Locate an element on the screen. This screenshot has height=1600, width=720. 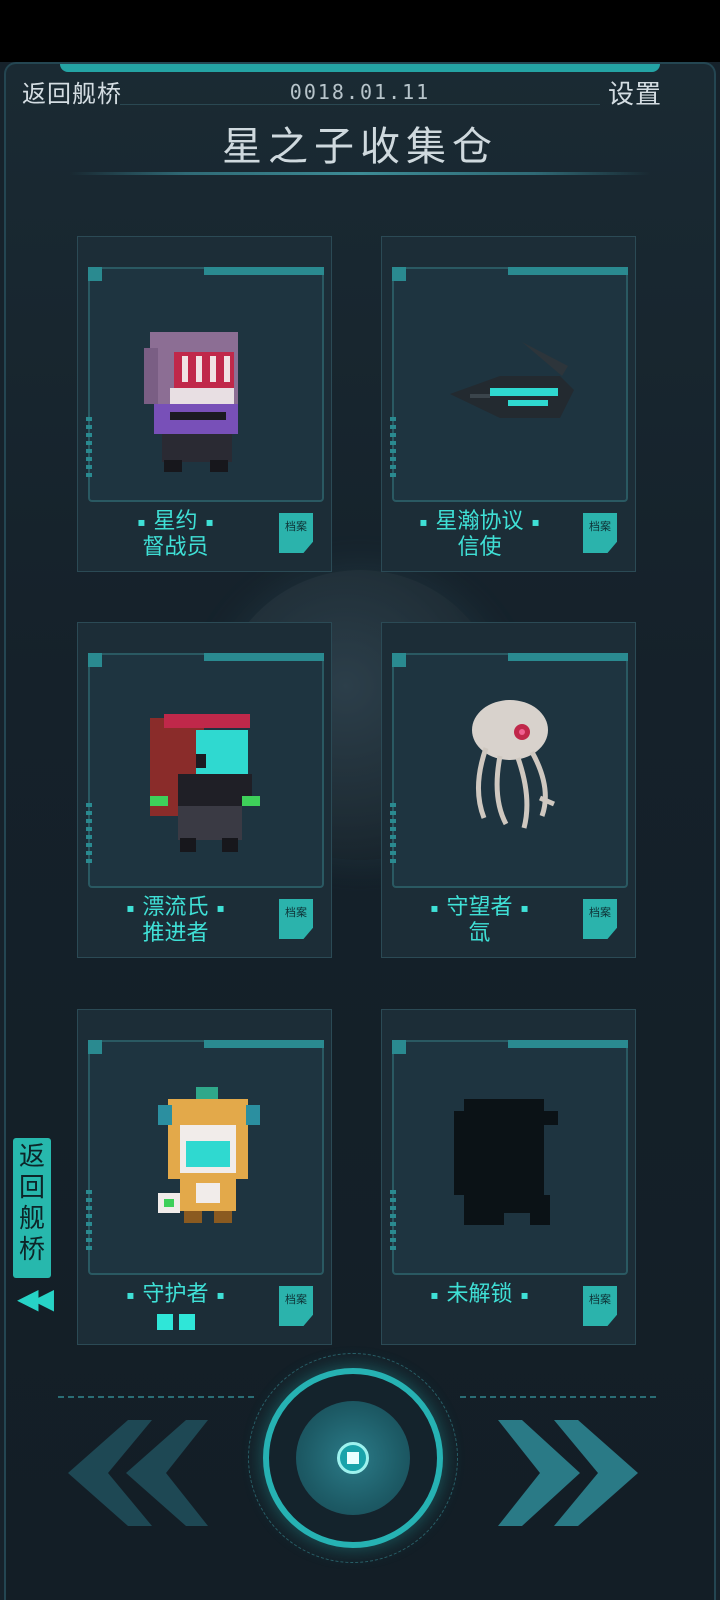
bottom-divider-left is located at coordinates (158, 1397).